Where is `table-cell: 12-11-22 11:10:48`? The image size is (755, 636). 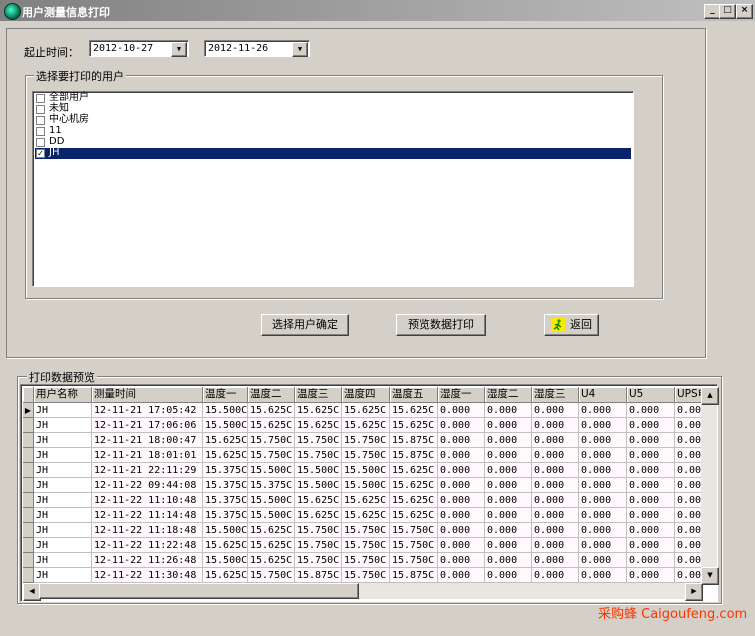
table-cell: 12-11-22 11:10:48 is located at coordinates (147, 500).